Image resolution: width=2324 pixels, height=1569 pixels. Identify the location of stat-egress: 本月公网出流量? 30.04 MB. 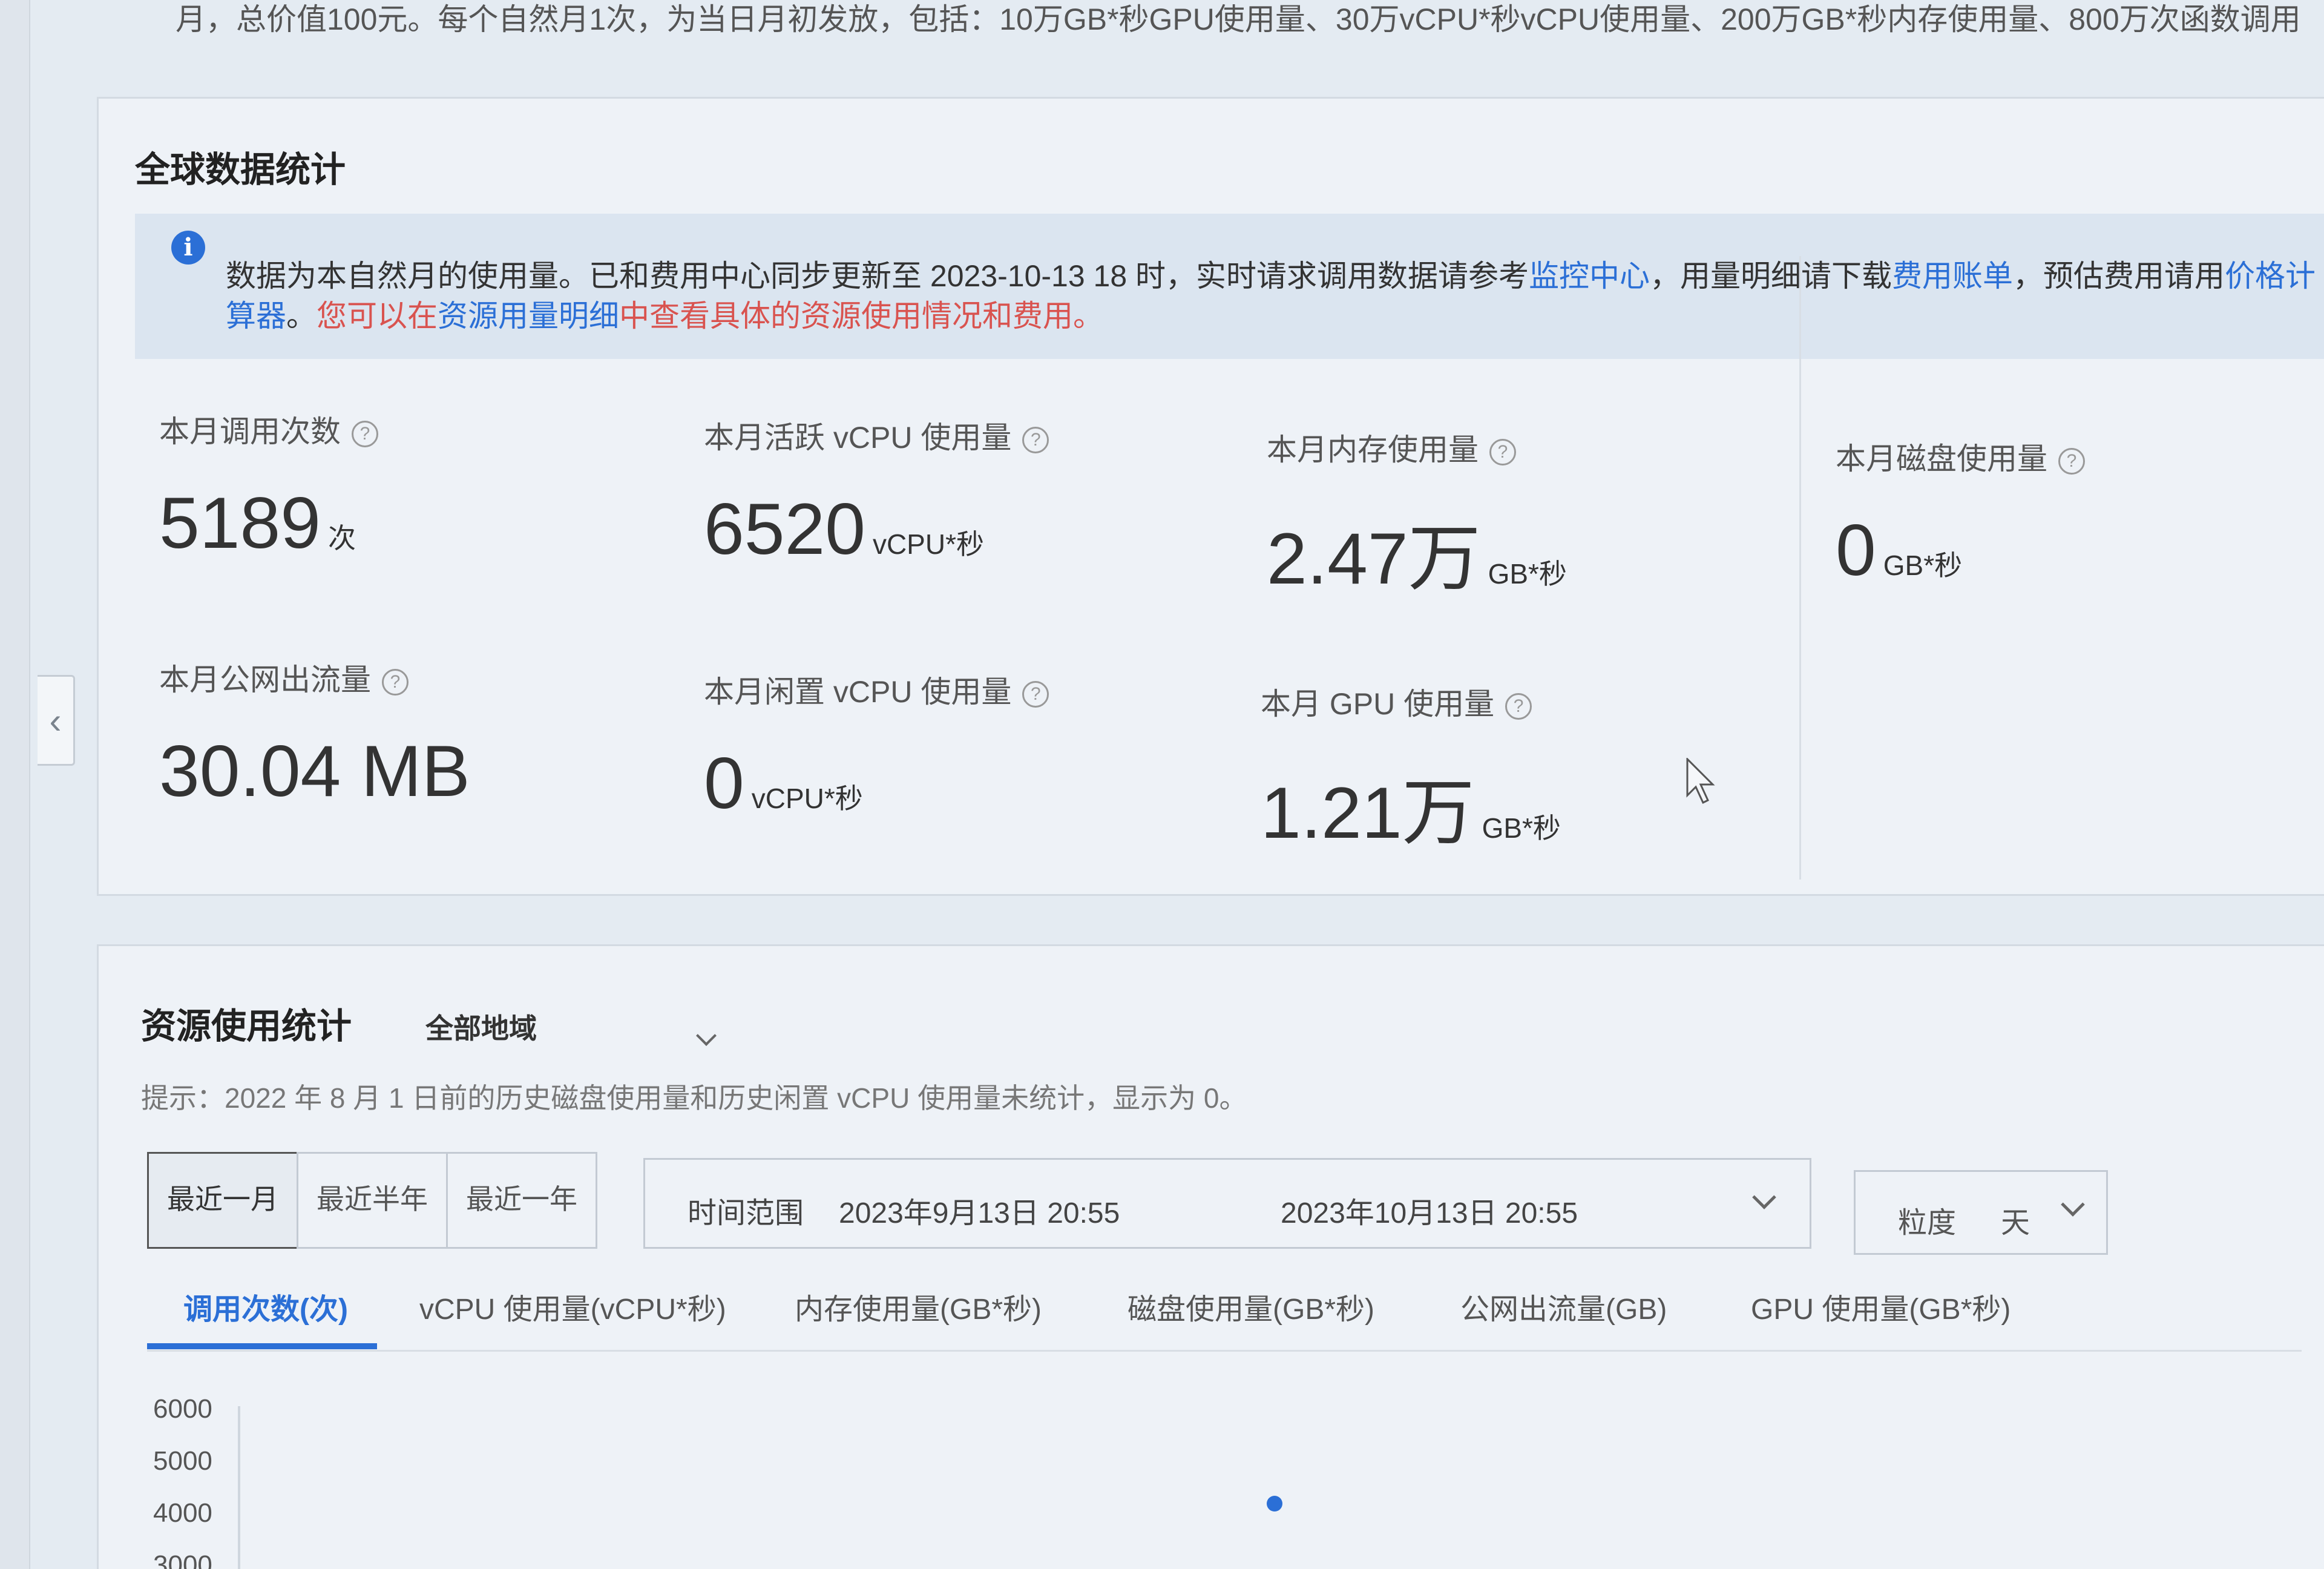
(318, 734).